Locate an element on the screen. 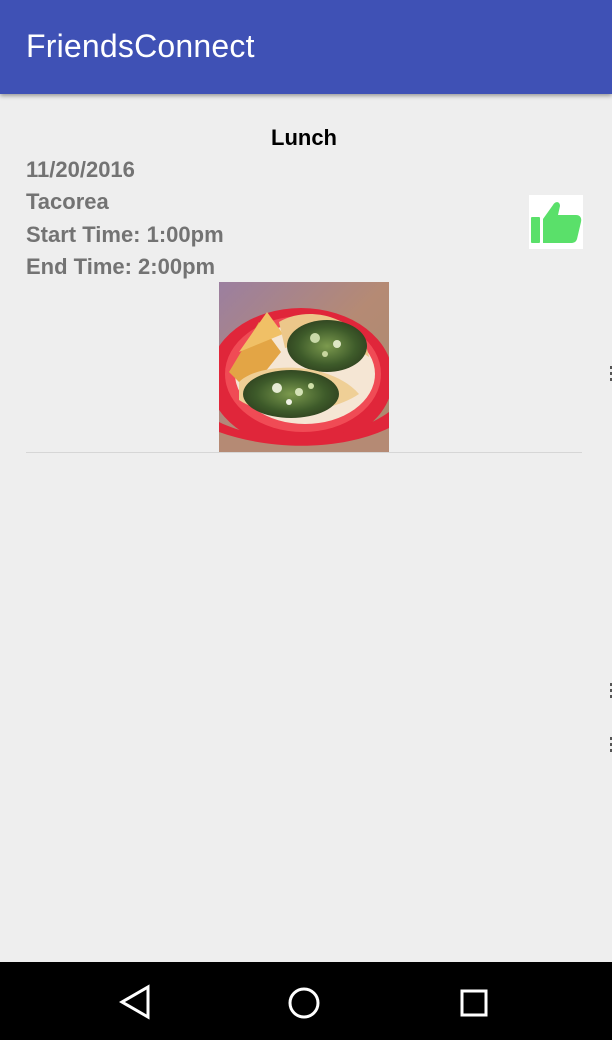  like-button is located at coordinates (556, 222).